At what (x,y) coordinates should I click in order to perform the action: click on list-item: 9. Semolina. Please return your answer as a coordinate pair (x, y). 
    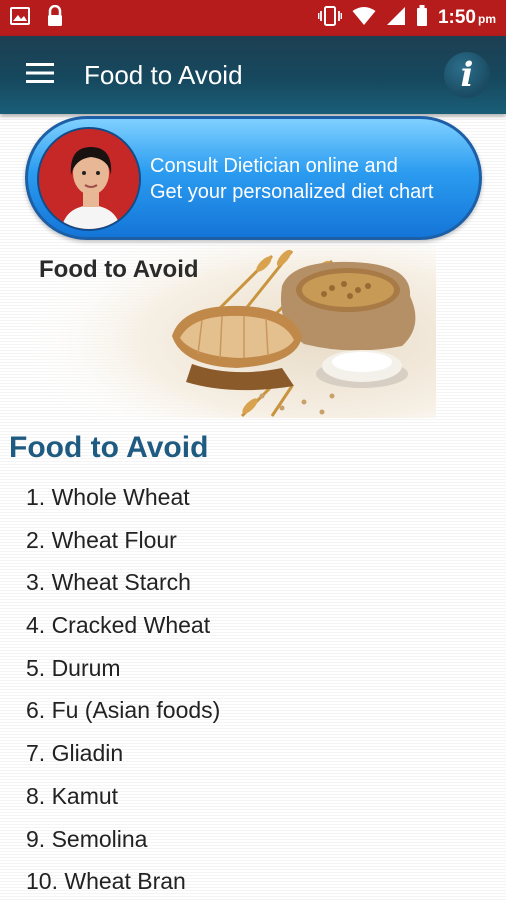
    Looking at the image, I should click on (87, 838).